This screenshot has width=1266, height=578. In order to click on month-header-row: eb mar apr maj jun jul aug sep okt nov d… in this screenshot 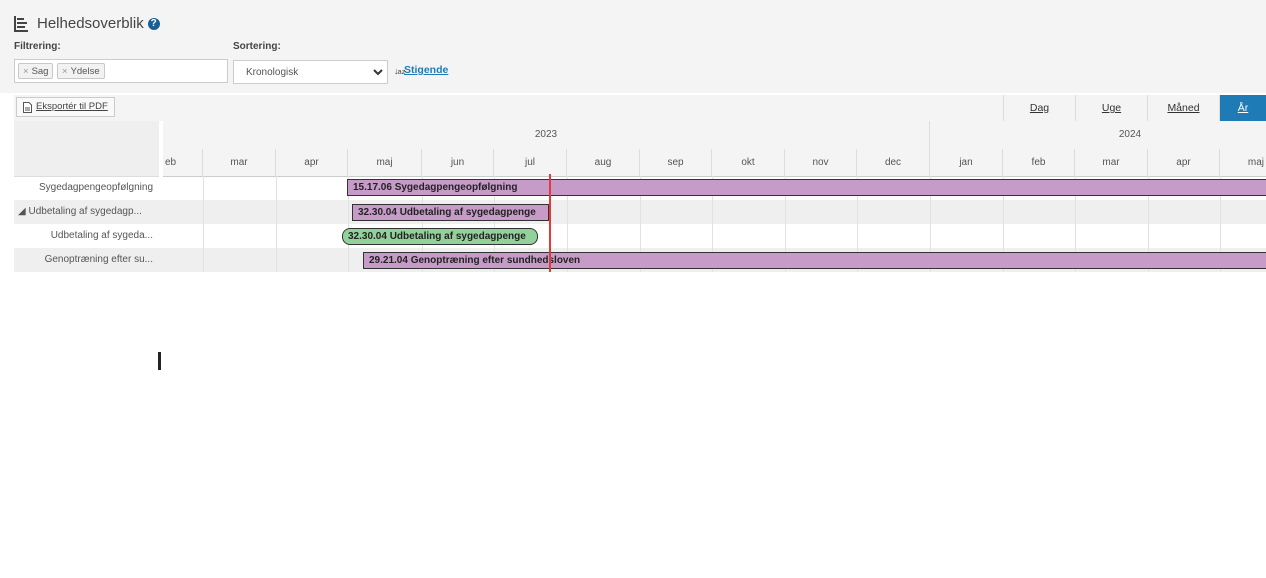, I will do `click(714, 163)`.